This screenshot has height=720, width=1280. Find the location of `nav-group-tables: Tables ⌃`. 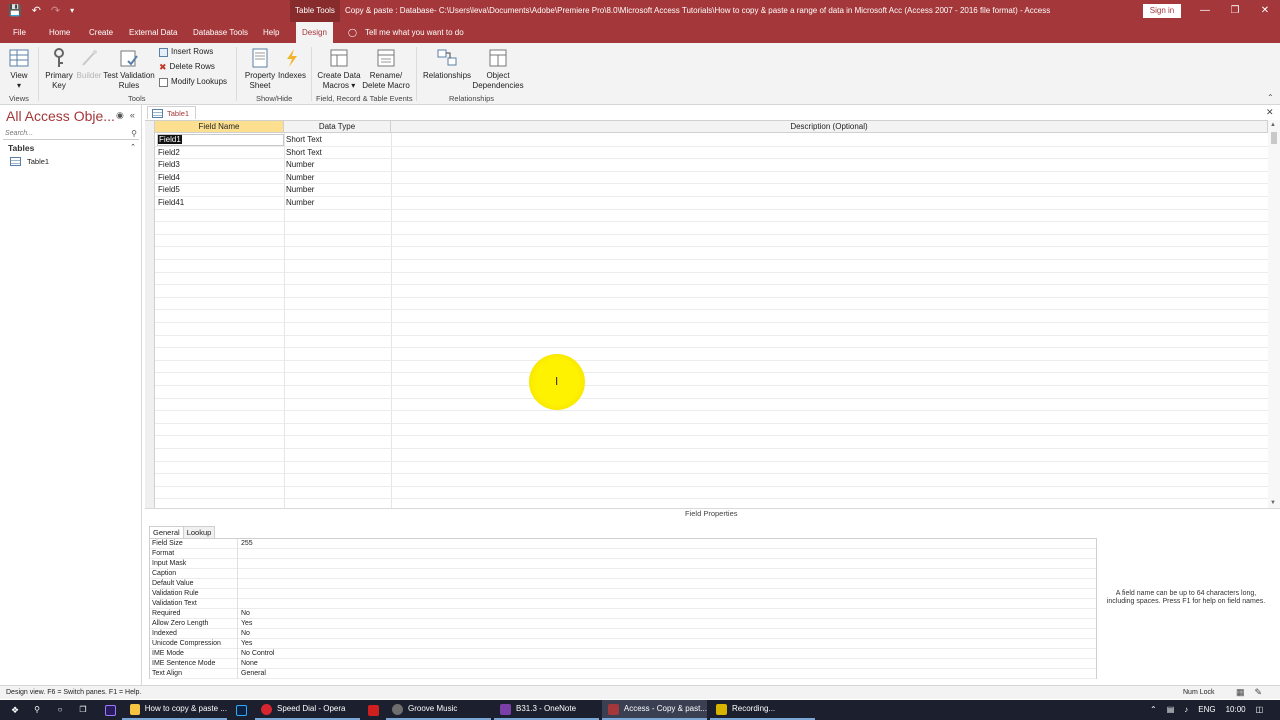

nav-group-tables: Tables ⌃ is located at coordinates (72, 148).